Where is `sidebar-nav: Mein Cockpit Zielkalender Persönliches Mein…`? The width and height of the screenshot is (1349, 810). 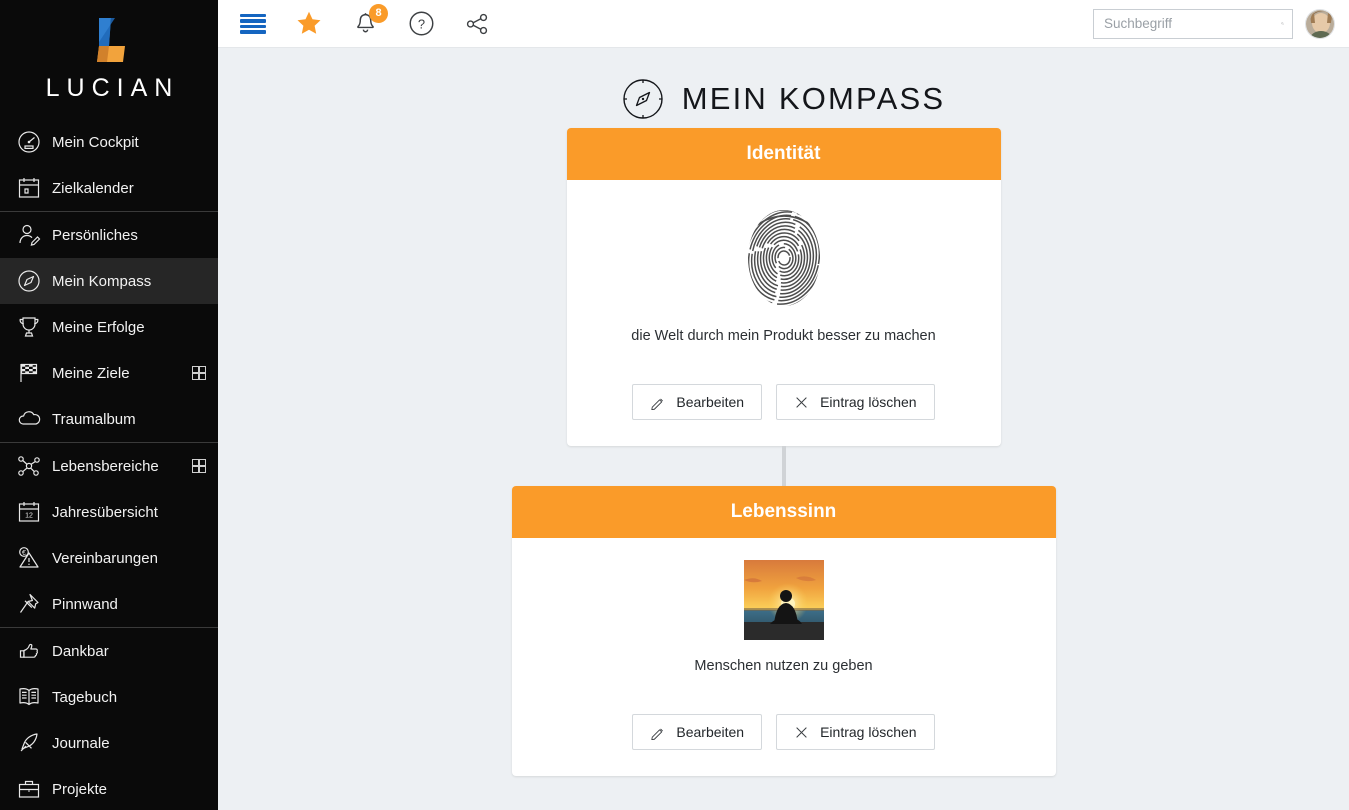 sidebar-nav: Mein Cockpit Zielkalender Persönliches Mein… is located at coordinates (109, 464).